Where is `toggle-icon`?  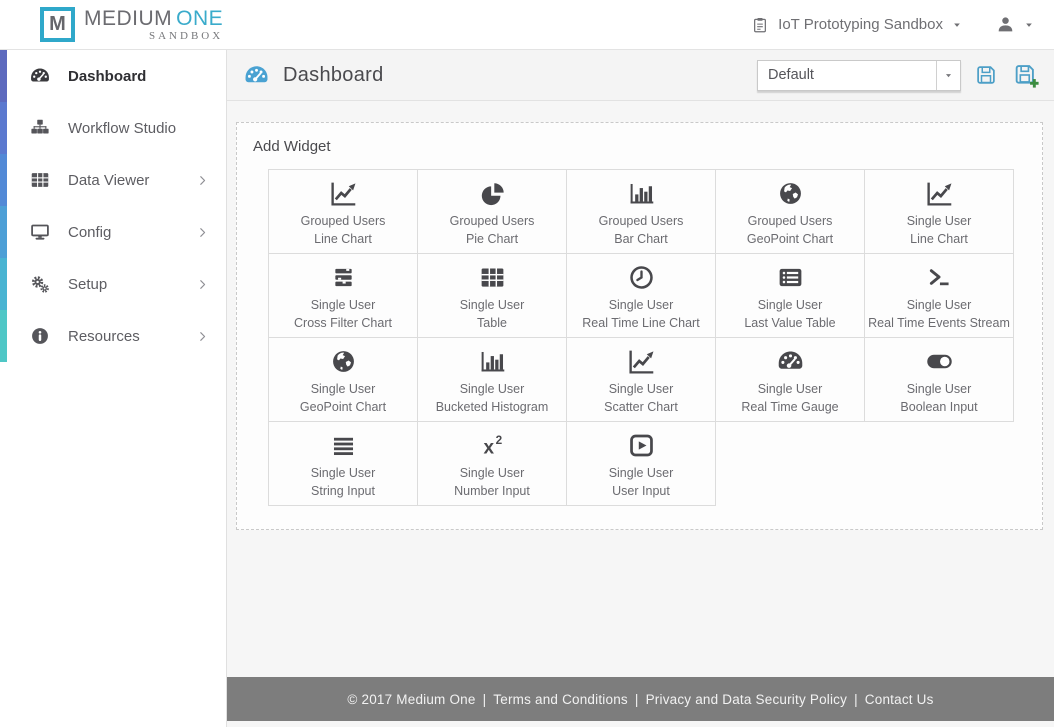
toggle-icon is located at coordinates (939, 361).